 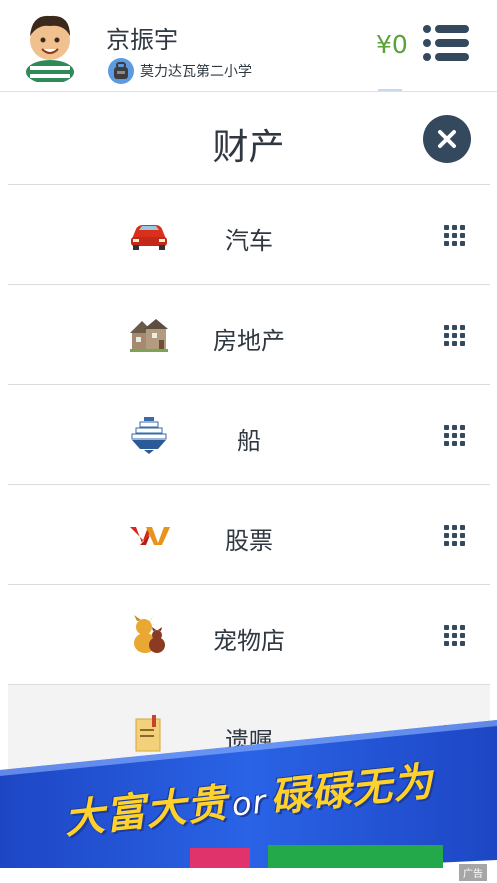 I want to click on menu-icon, so click(x=446, y=43).